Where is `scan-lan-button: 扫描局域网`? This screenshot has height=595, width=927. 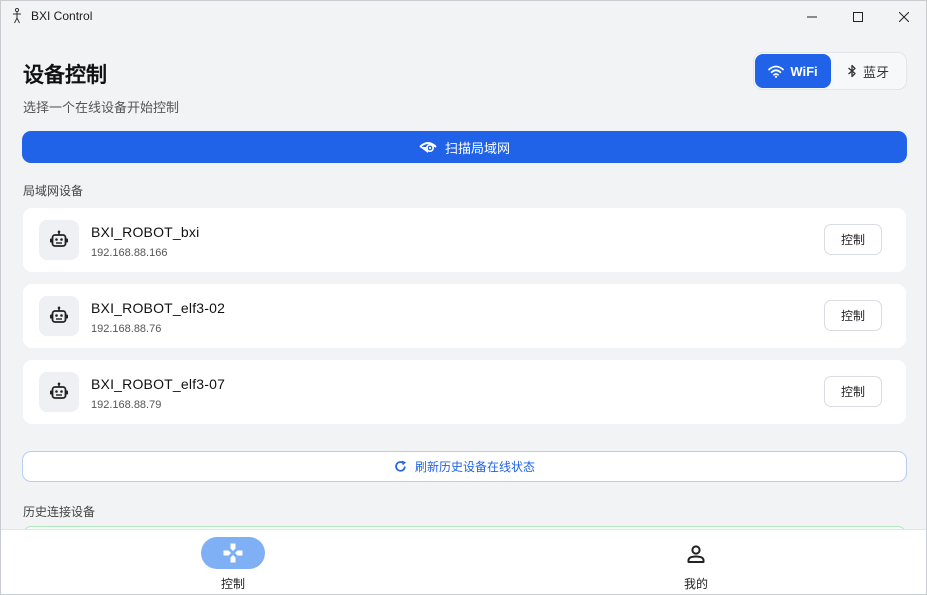
scan-lan-button: 扫描局域网 is located at coordinates (464, 147).